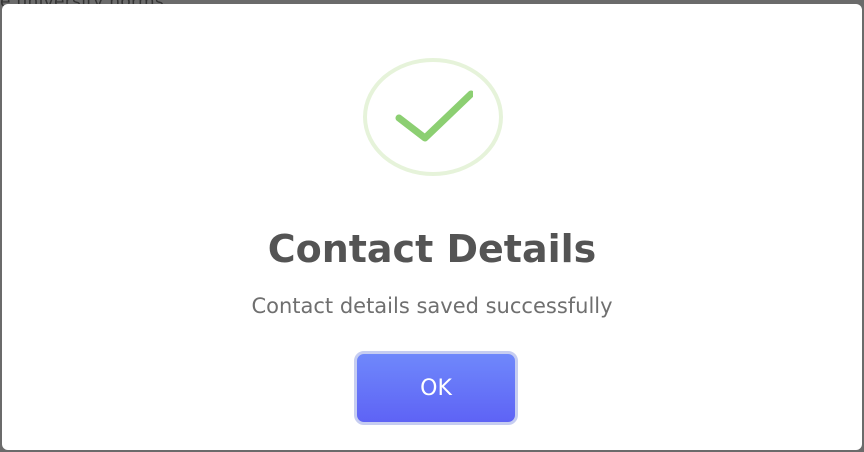 The width and height of the screenshot is (864, 452). I want to click on checkmark-icon, so click(434, 116).